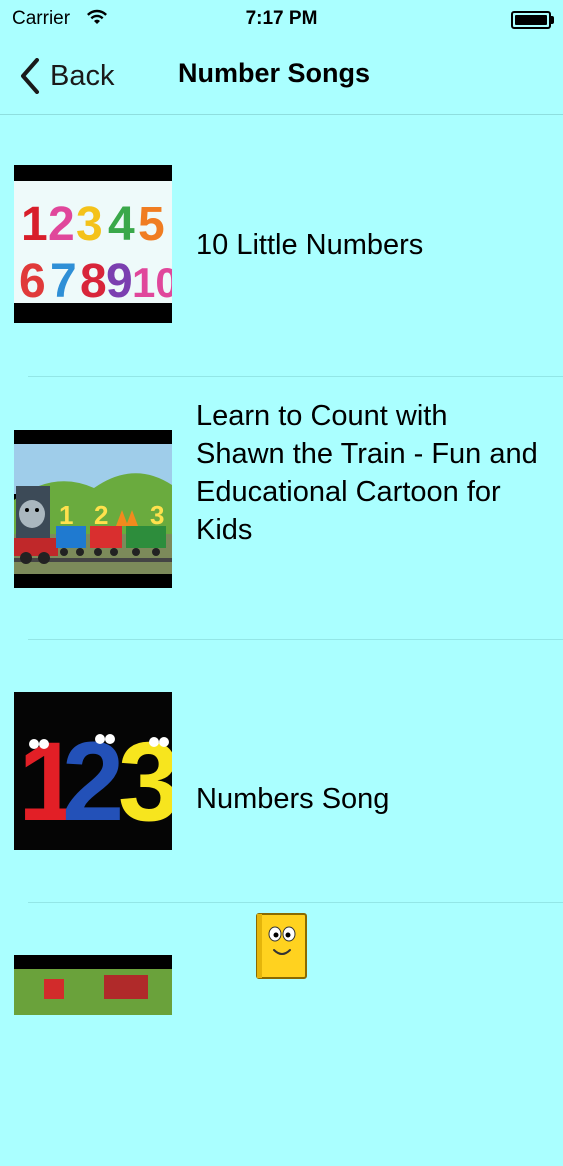  Describe the element at coordinates (30, 76) in the screenshot. I see `chevron-left-icon` at that location.